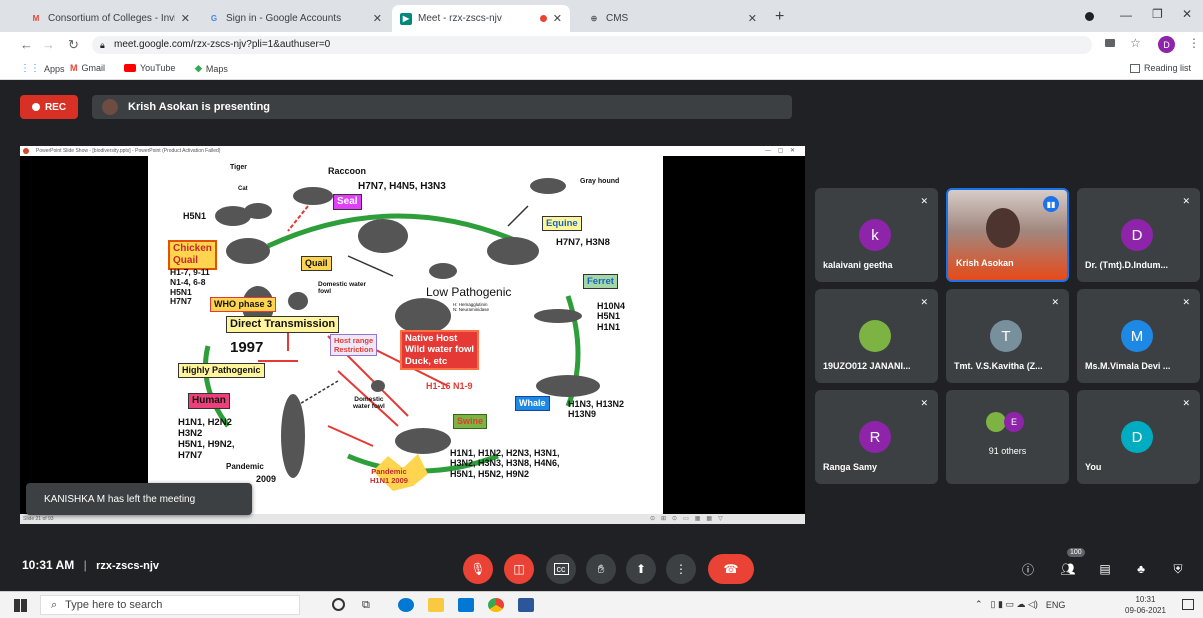 This screenshot has width=1203, height=618. Describe the element at coordinates (548, 186) in the screenshot. I see `greyhound-silhouette` at that location.